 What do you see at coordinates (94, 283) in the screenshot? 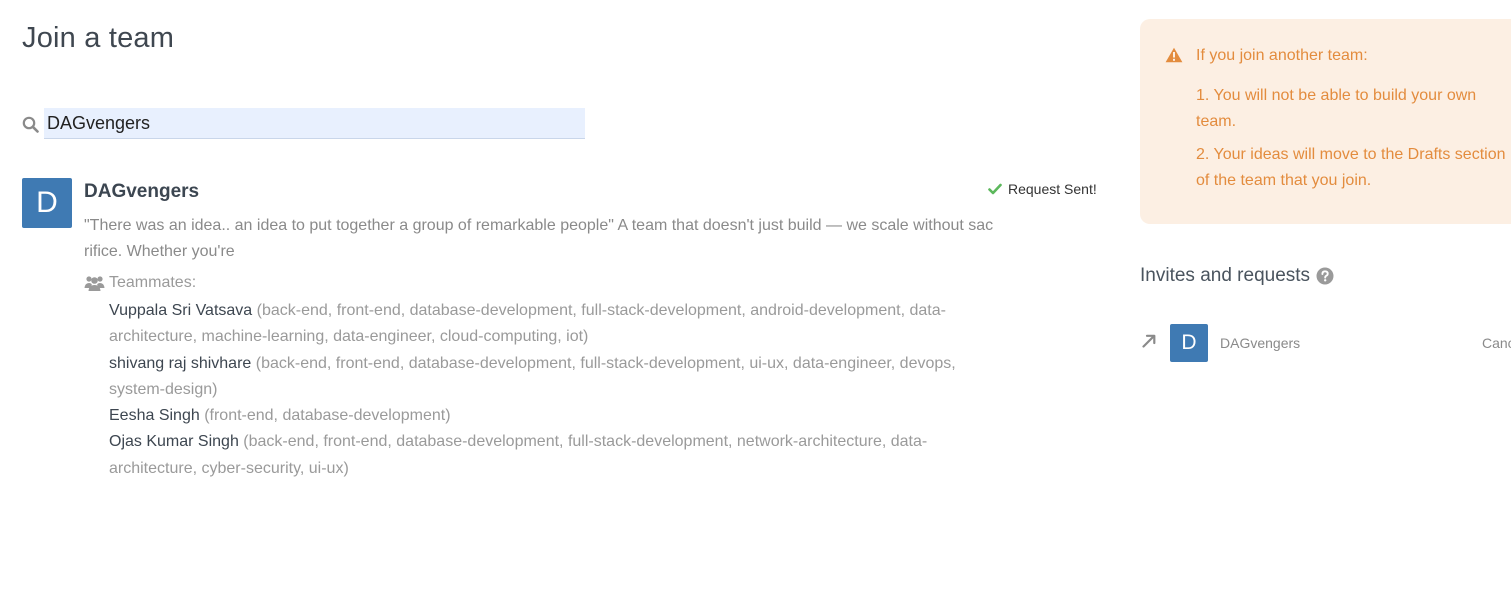
I see `group-icon` at bounding box center [94, 283].